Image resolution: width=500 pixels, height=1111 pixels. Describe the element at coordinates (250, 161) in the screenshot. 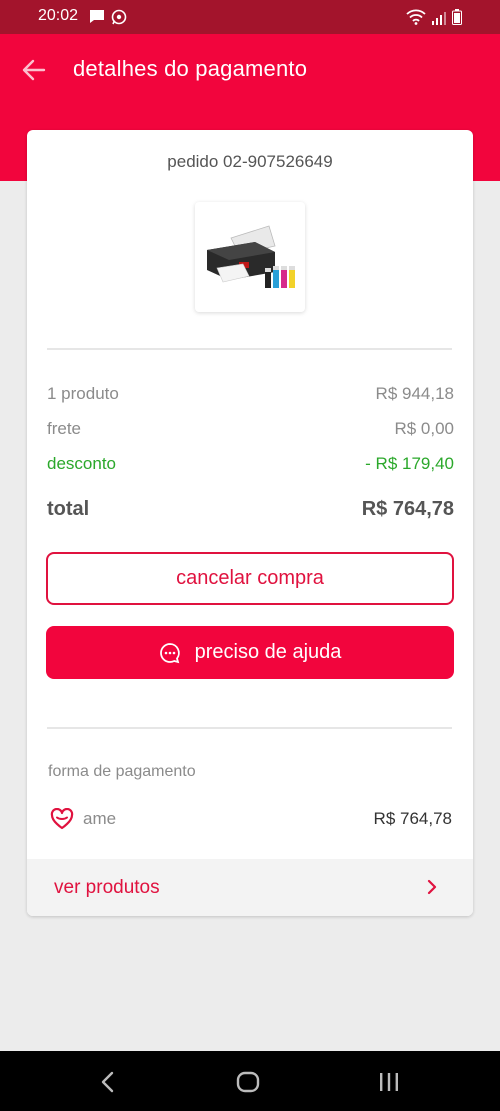

I see `order-id: pedido 02-907526649` at that location.